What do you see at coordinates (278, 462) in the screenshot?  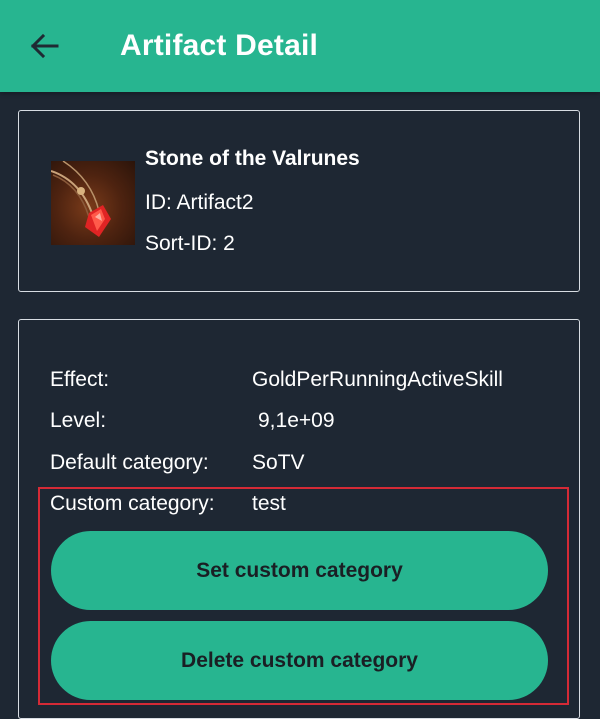 I see `default-category-value: SoTV` at bounding box center [278, 462].